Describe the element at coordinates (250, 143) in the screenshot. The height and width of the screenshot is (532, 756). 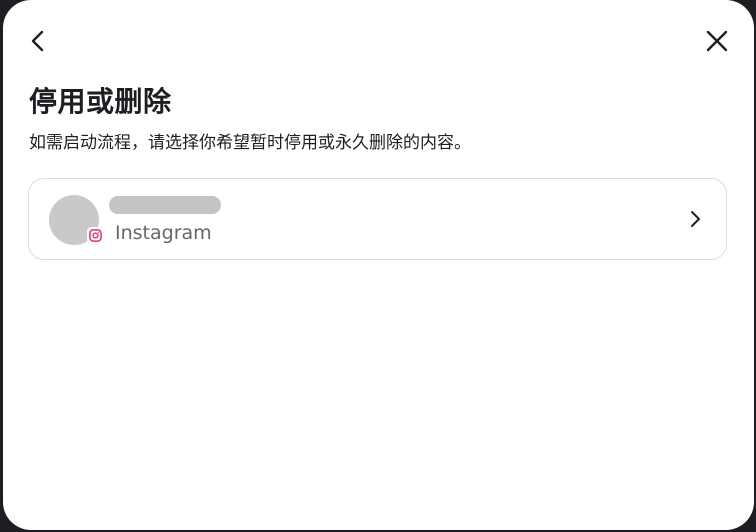
I see `dialog-subtitle: 如需启动流程，请选择你希望暂时停用或永久删除的内容。` at that location.